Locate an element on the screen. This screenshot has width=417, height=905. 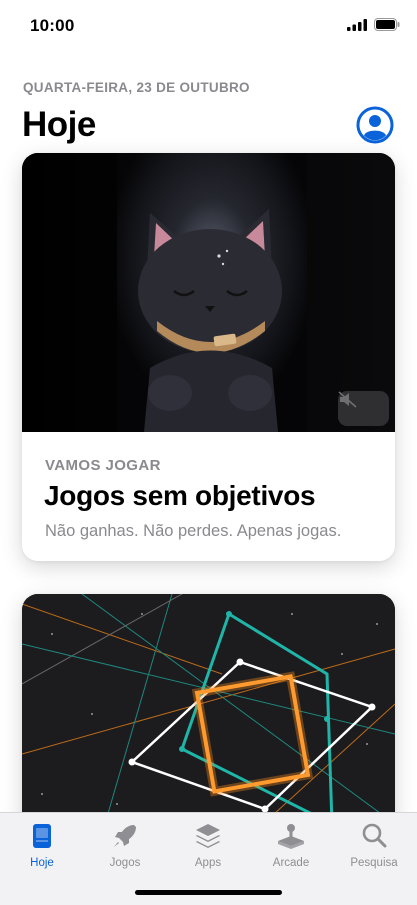
tab-today: Hoje is located at coordinates (42, 844).